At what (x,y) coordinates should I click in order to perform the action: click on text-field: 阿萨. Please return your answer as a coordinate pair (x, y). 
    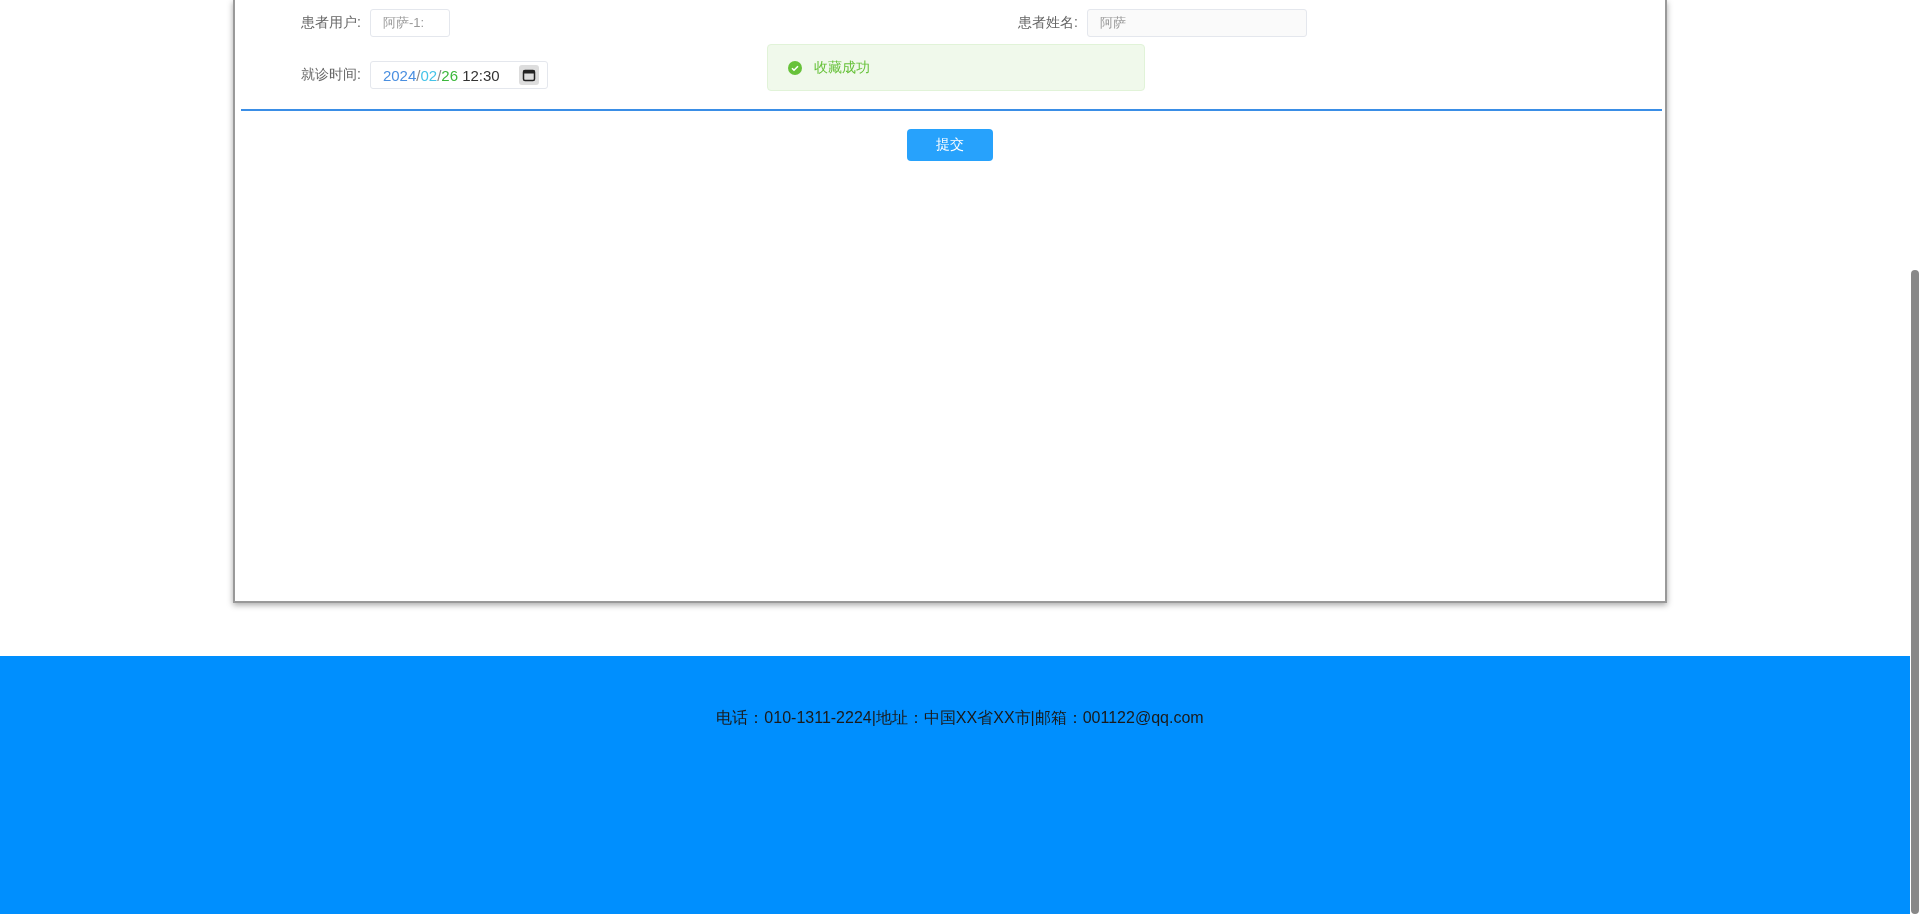
    Looking at the image, I should click on (1197, 23).